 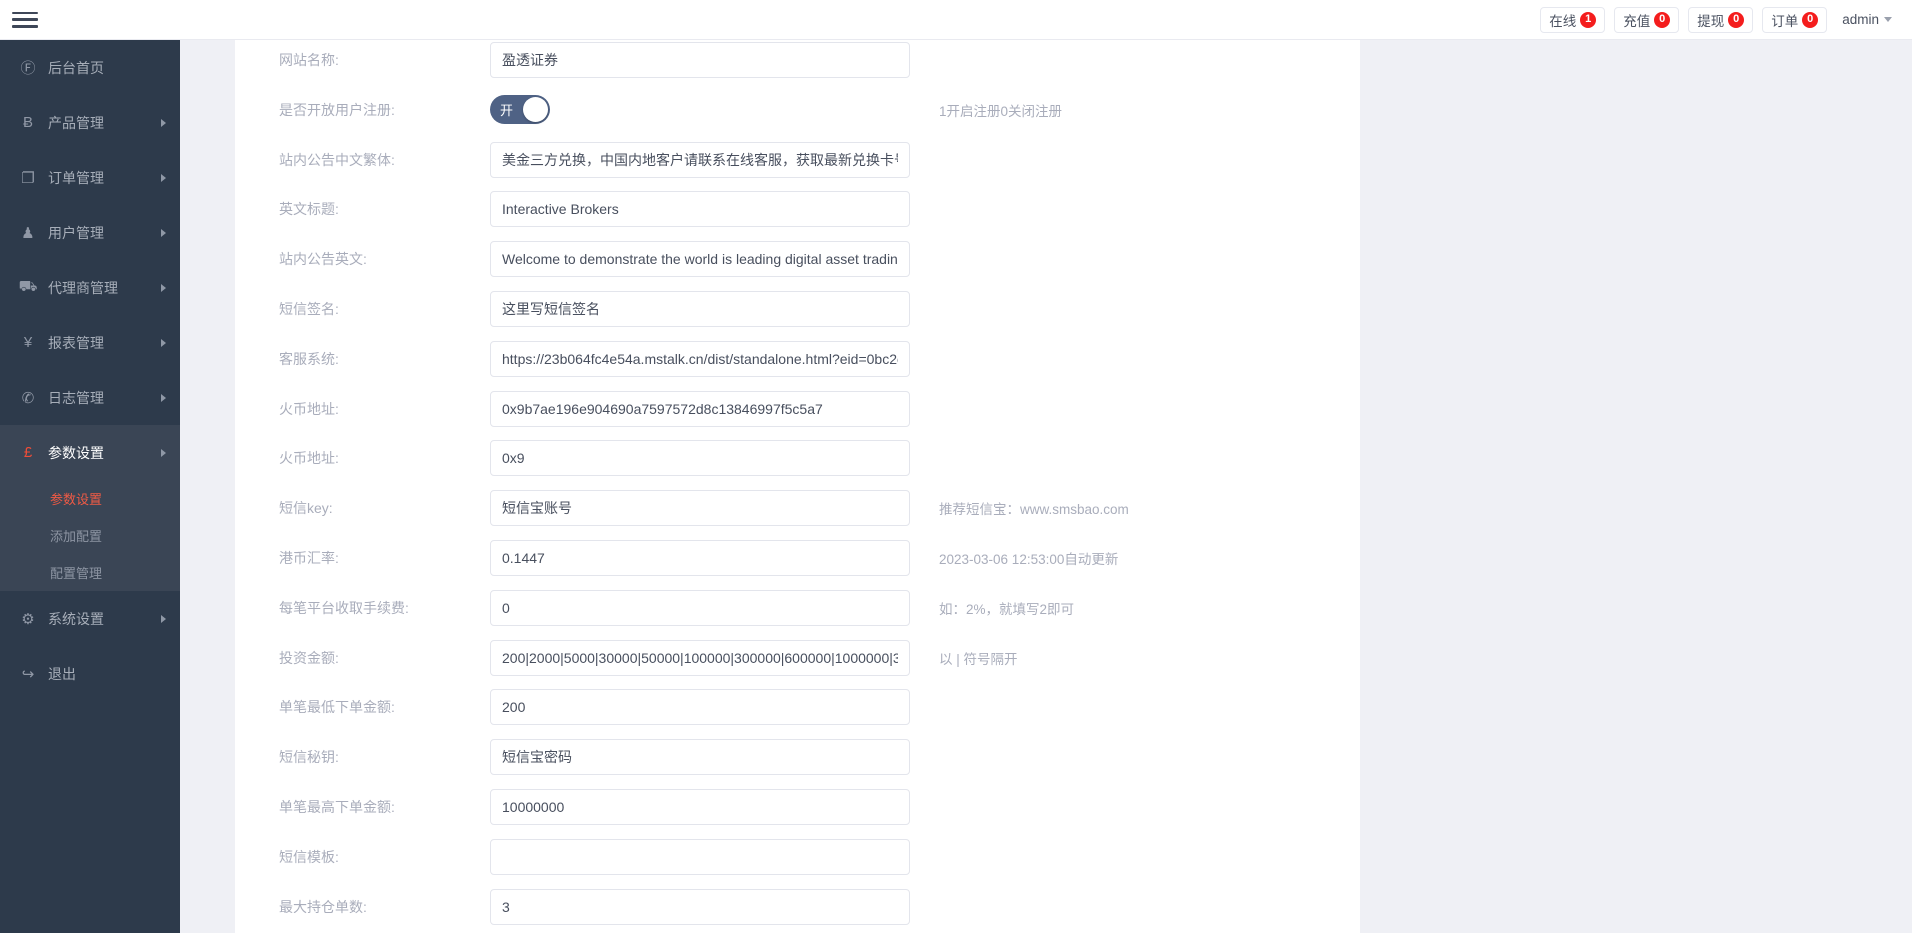 What do you see at coordinates (1736, 19) in the screenshot?
I see `withdraw-badge: 0` at bounding box center [1736, 19].